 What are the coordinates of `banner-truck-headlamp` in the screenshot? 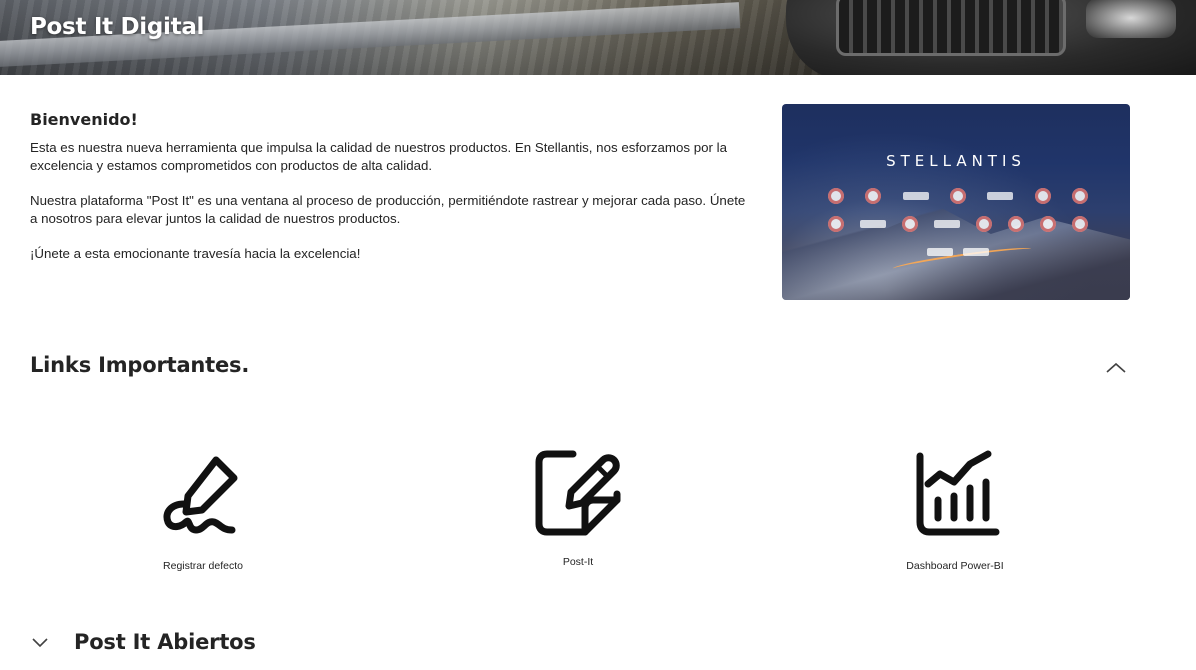 It's located at (1131, 19).